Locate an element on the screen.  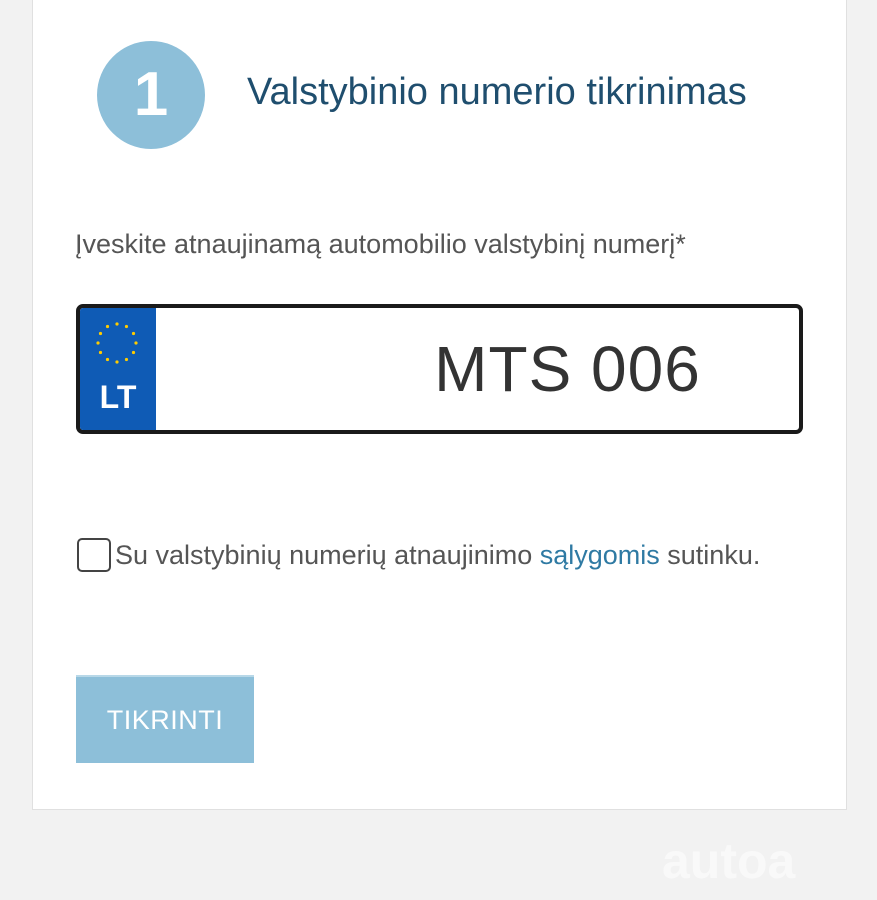
terms-link: sąlygomis is located at coordinates (600, 555).